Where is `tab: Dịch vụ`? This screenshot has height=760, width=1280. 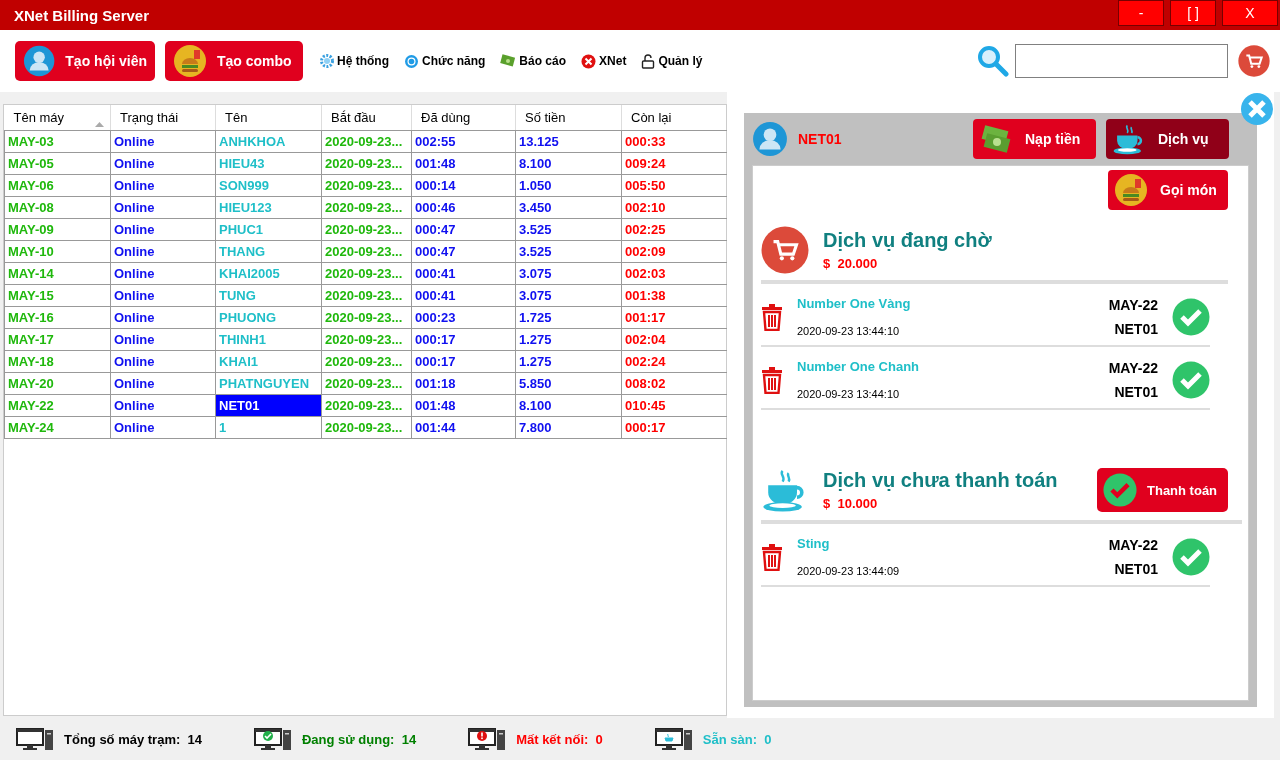 tab: Dịch vụ is located at coordinates (1167, 139).